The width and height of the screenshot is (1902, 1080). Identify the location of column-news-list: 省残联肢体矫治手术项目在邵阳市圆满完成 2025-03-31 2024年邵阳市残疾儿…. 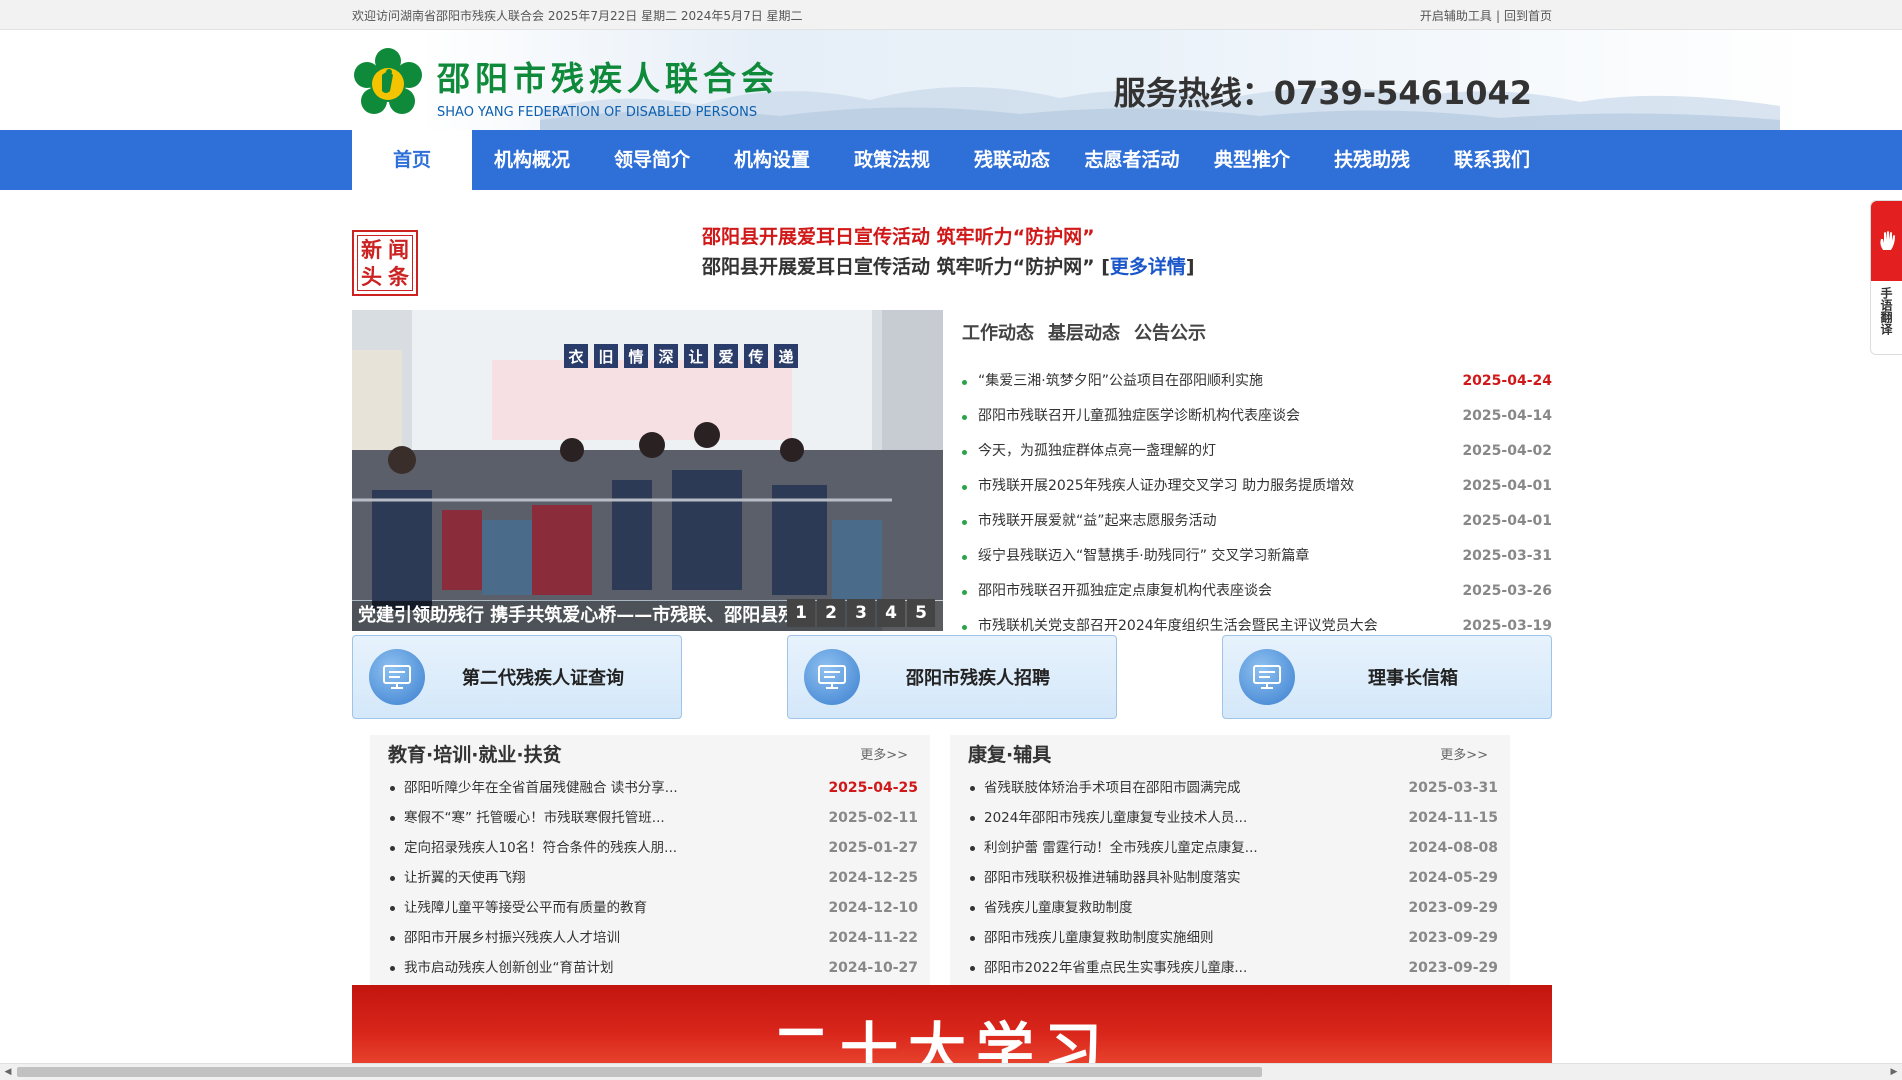
(1233, 878).